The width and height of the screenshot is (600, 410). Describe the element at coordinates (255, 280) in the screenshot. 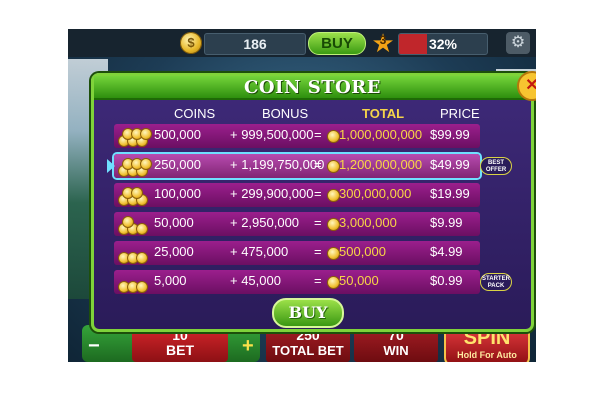

I see `row-bonus: + 45,000` at that location.